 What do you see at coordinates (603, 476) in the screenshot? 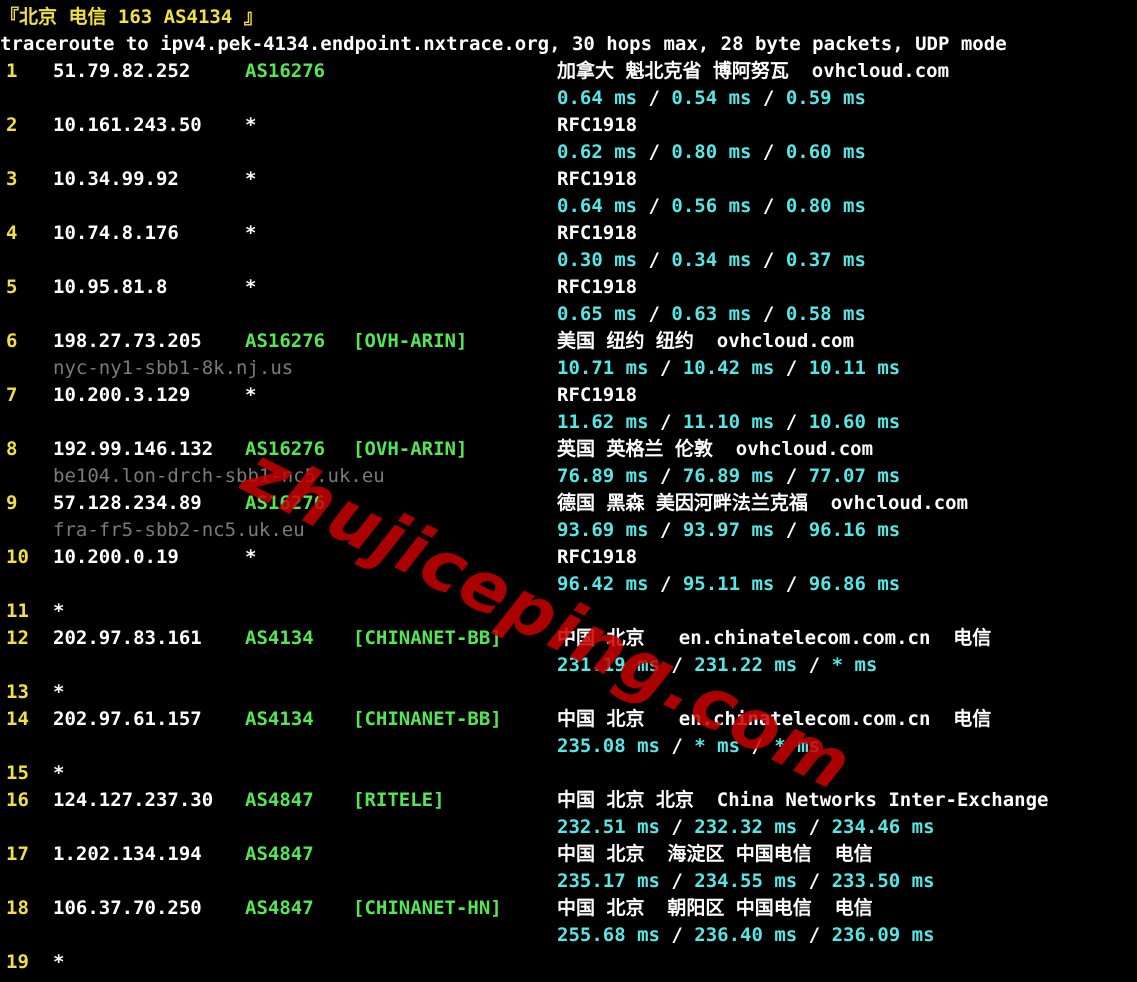
I see `latency-value: 76.89 ms` at bounding box center [603, 476].